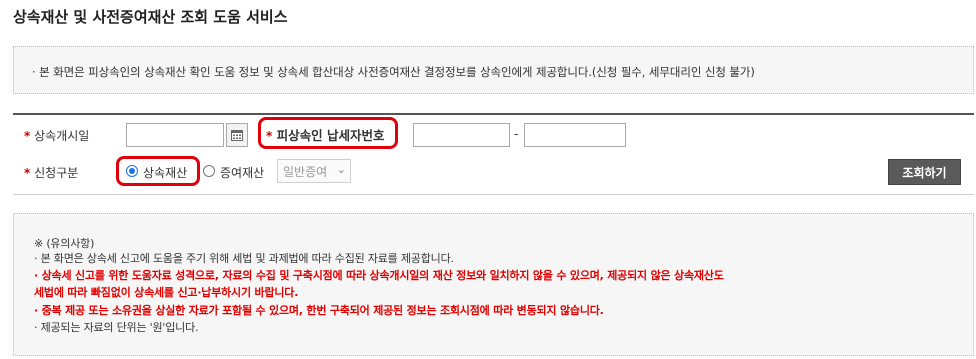 The height and width of the screenshot is (359, 976). I want to click on notice-line: · 제공되는 자료의 단위는 '원'입니다., so click(116, 327).